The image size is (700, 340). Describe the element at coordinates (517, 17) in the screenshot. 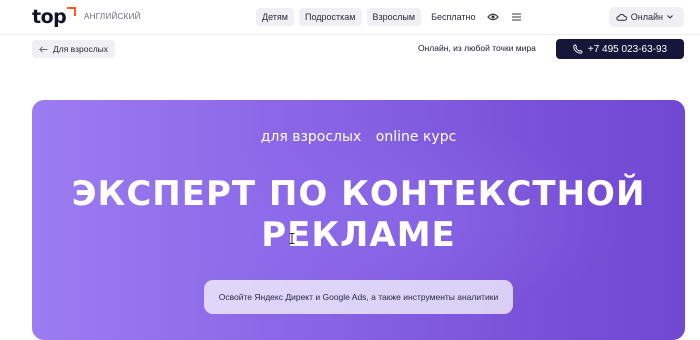

I see `menu-icon` at that location.